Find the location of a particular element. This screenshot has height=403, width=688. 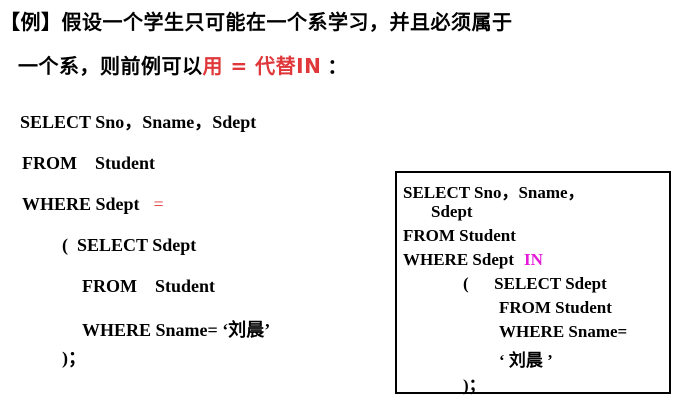

right-in-operator: IN is located at coordinates (533, 259).